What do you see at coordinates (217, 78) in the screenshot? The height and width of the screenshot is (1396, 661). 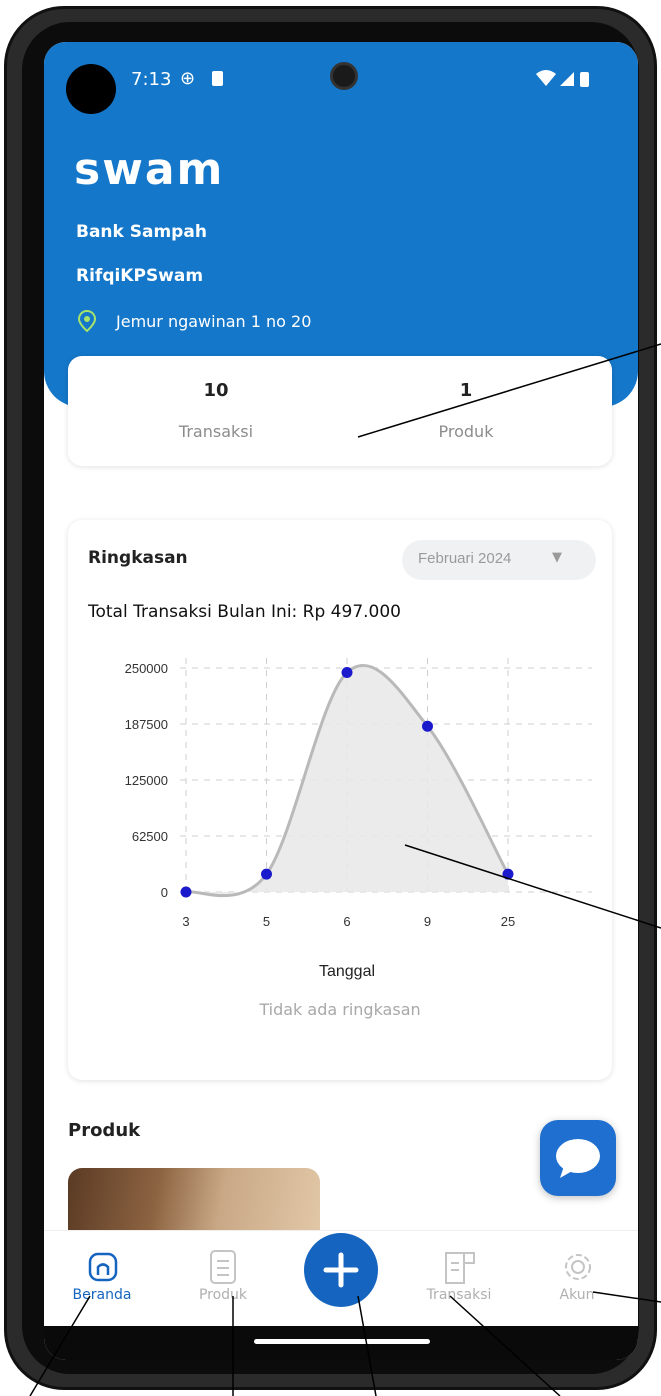 I see `sim-card-icon` at bounding box center [217, 78].